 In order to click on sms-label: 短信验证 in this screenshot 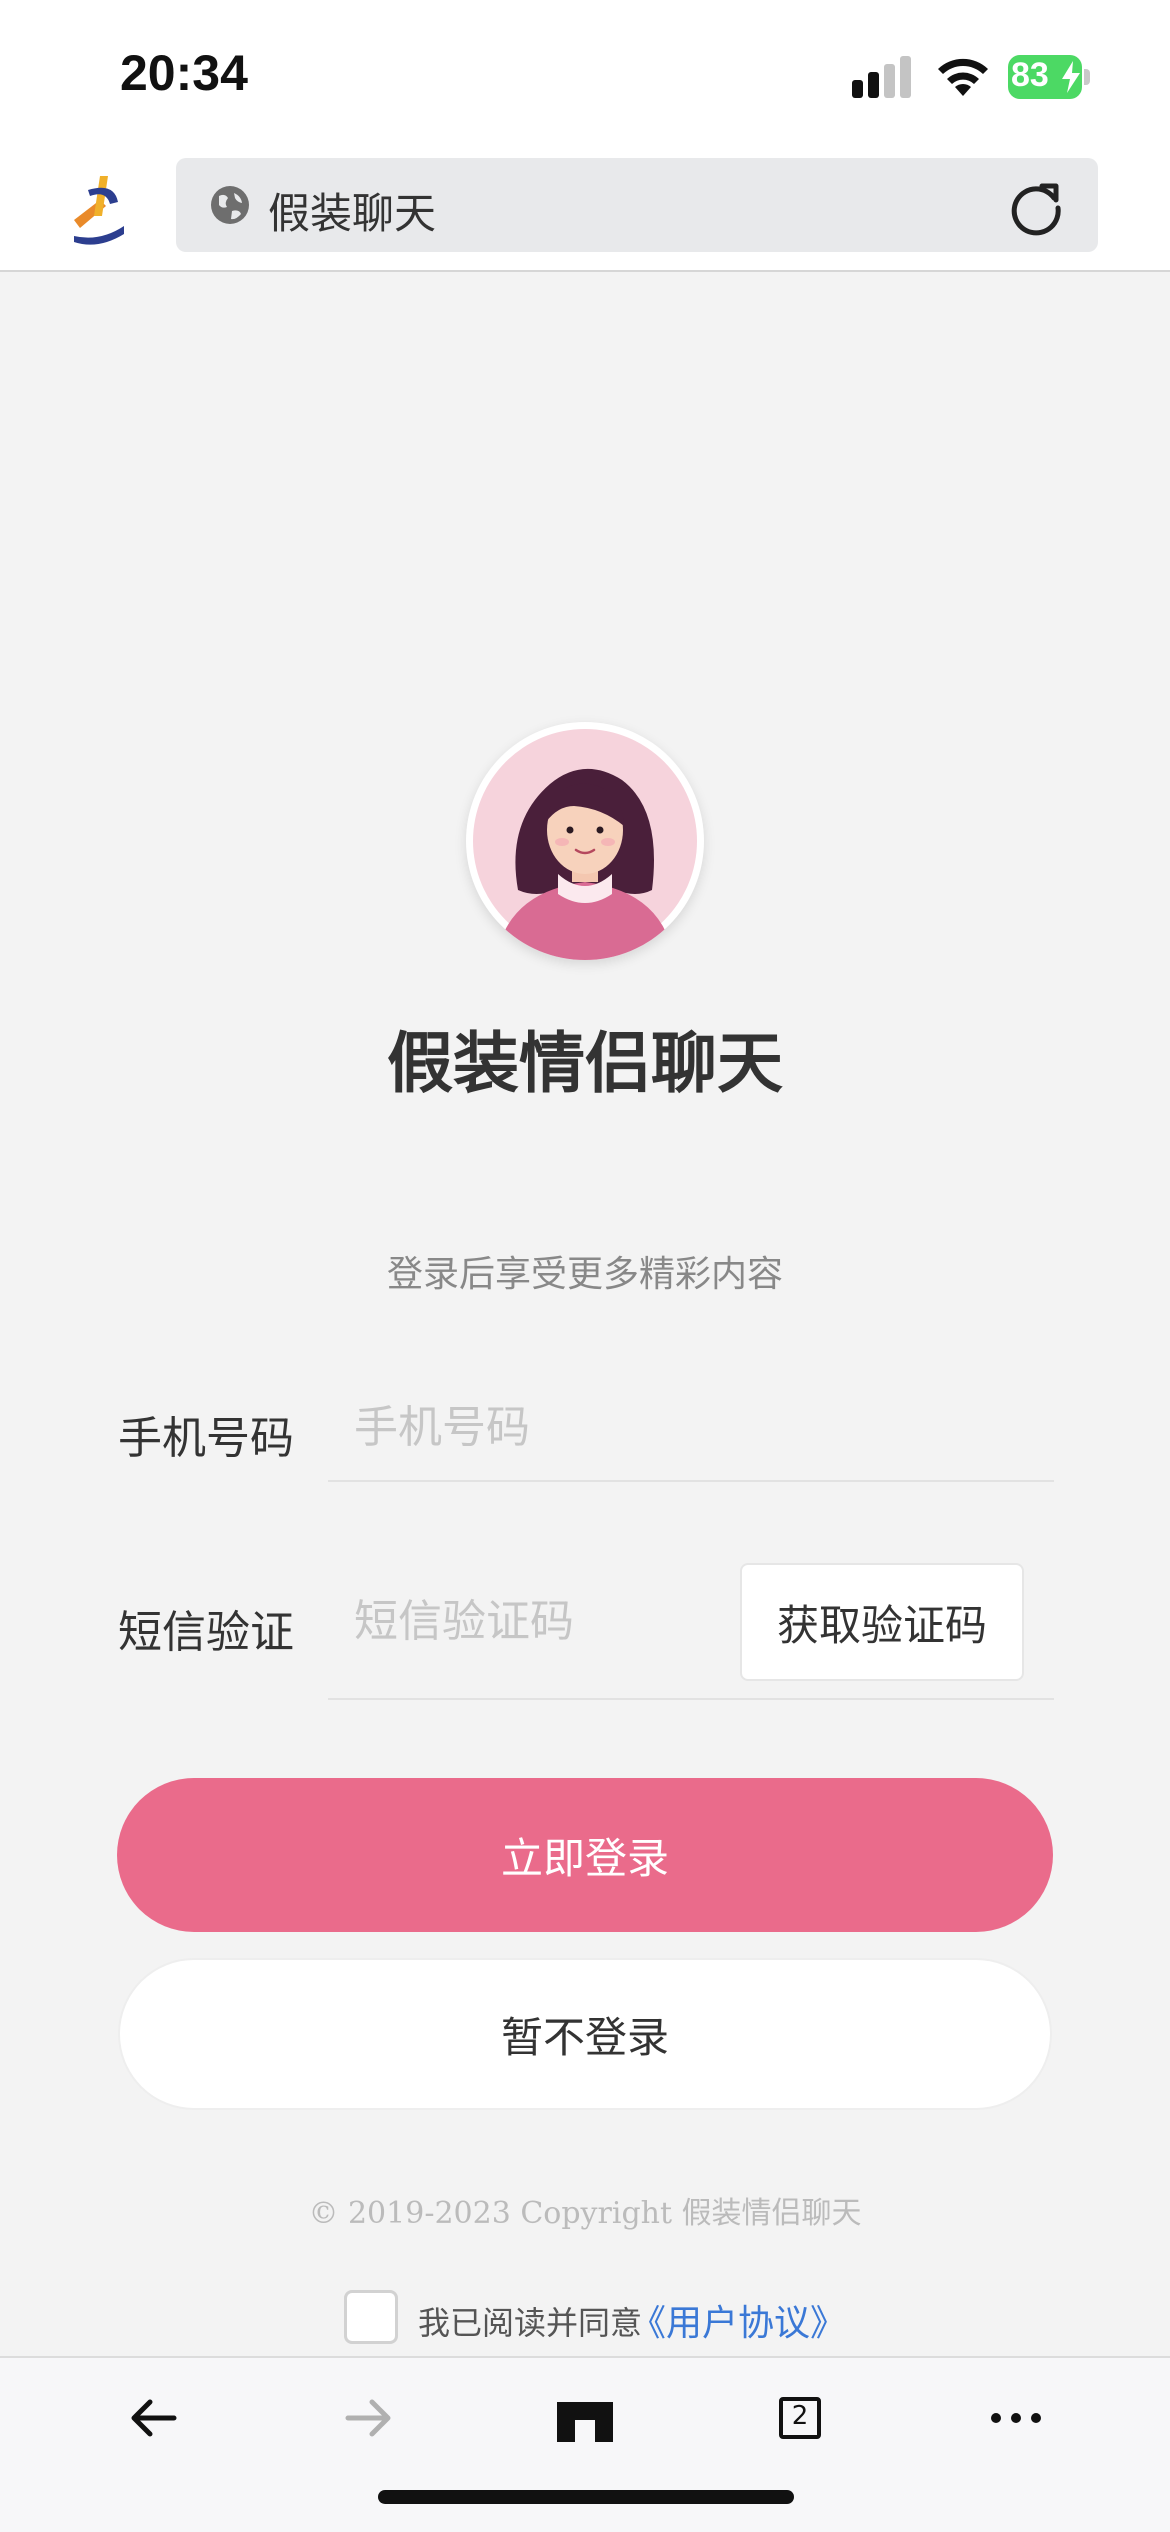, I will do `click(206, 1632)`.